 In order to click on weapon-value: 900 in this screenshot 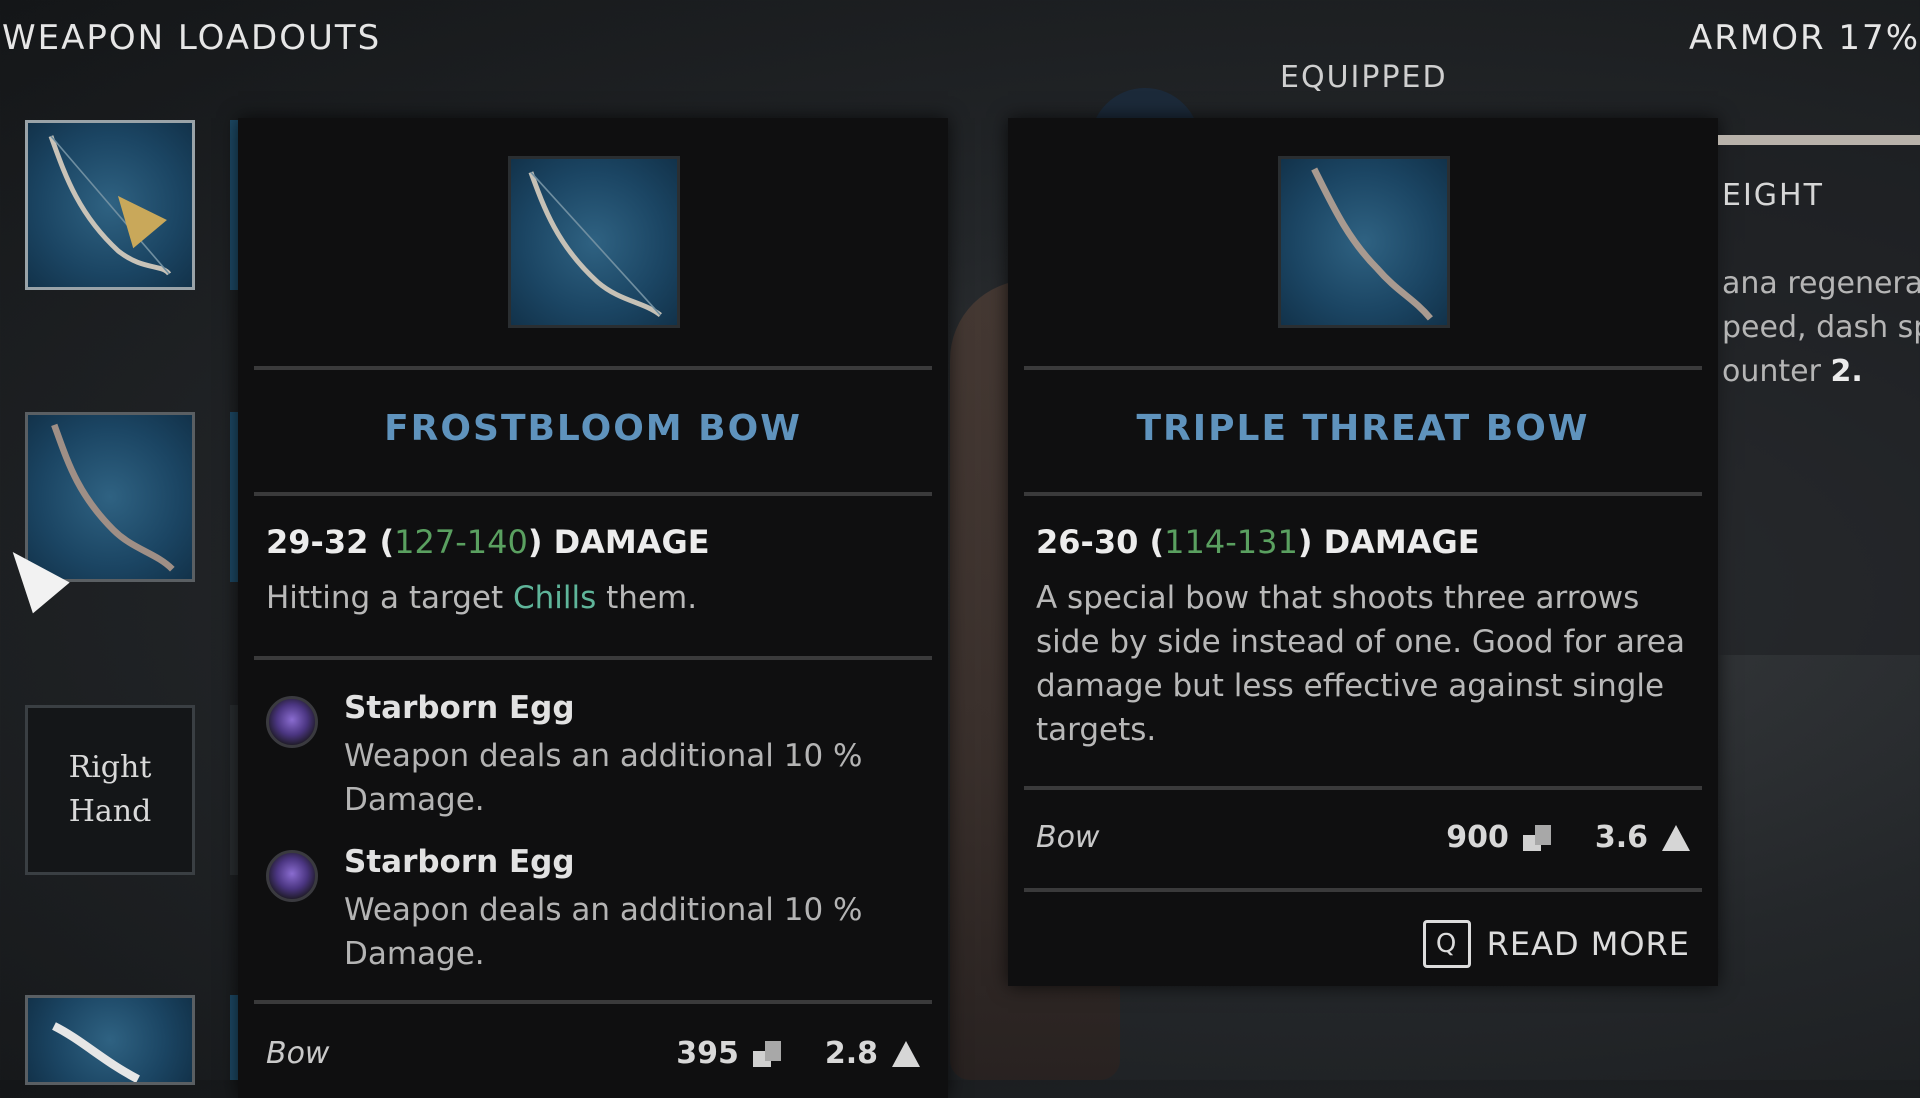, I will do `click(1477, 837)`.